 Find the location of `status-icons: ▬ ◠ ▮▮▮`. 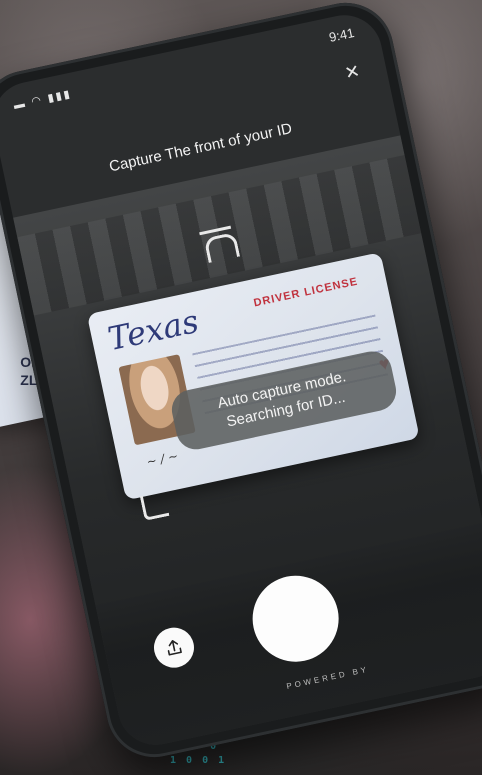

status-icons: ▬ ◠ ▮▮▮ is located at coordinates (42, 99).